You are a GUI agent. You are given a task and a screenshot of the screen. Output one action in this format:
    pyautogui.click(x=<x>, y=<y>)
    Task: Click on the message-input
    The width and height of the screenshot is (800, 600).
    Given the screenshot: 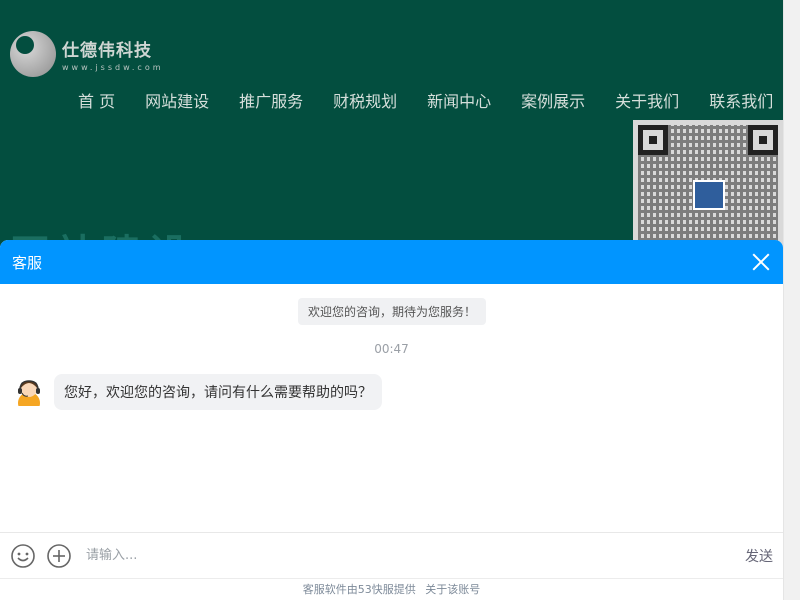 What is the action you would take?
    pyautogui.click(x=414, y=555)
    